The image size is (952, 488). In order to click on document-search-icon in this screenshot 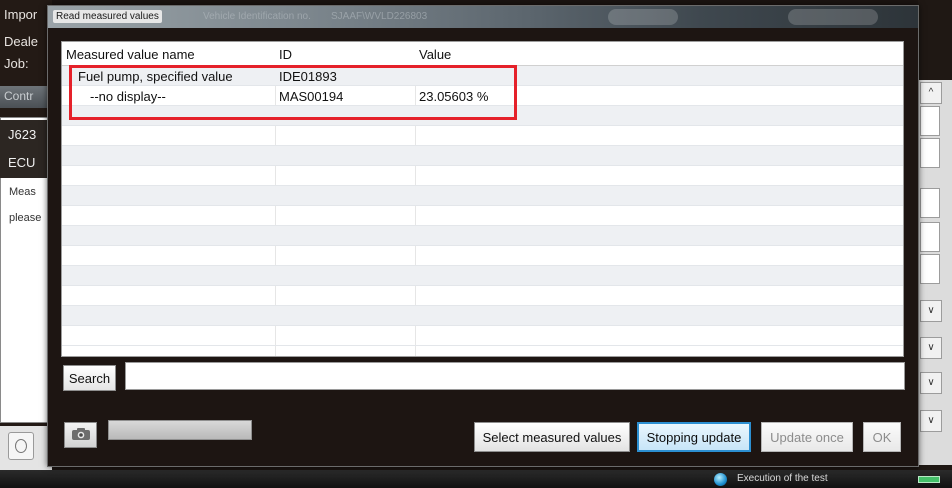, I will do `click(21, 446)`.